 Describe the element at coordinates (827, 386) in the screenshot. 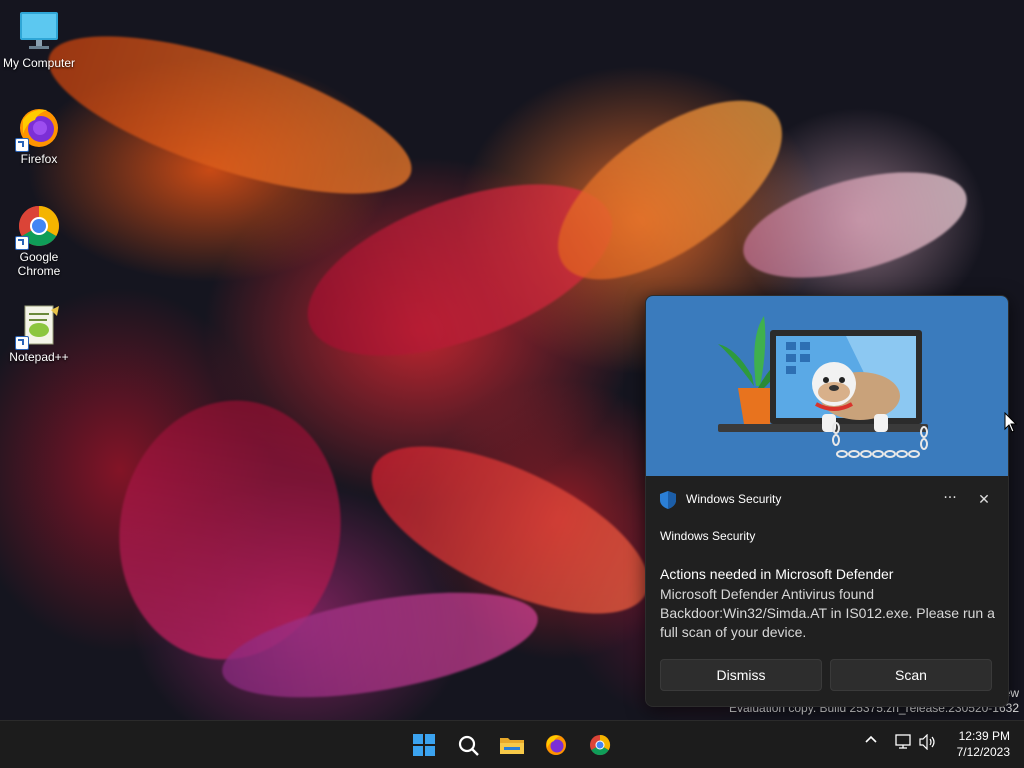

I see `notification-hero-image` at that location.